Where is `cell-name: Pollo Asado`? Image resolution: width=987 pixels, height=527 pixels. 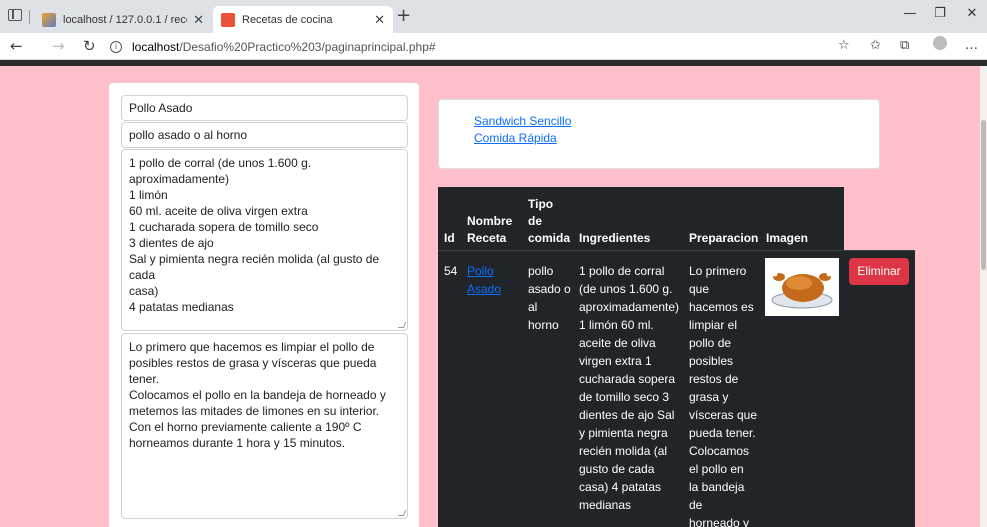
cell-name: Pollo Asado is located at coordinates (484, 280).